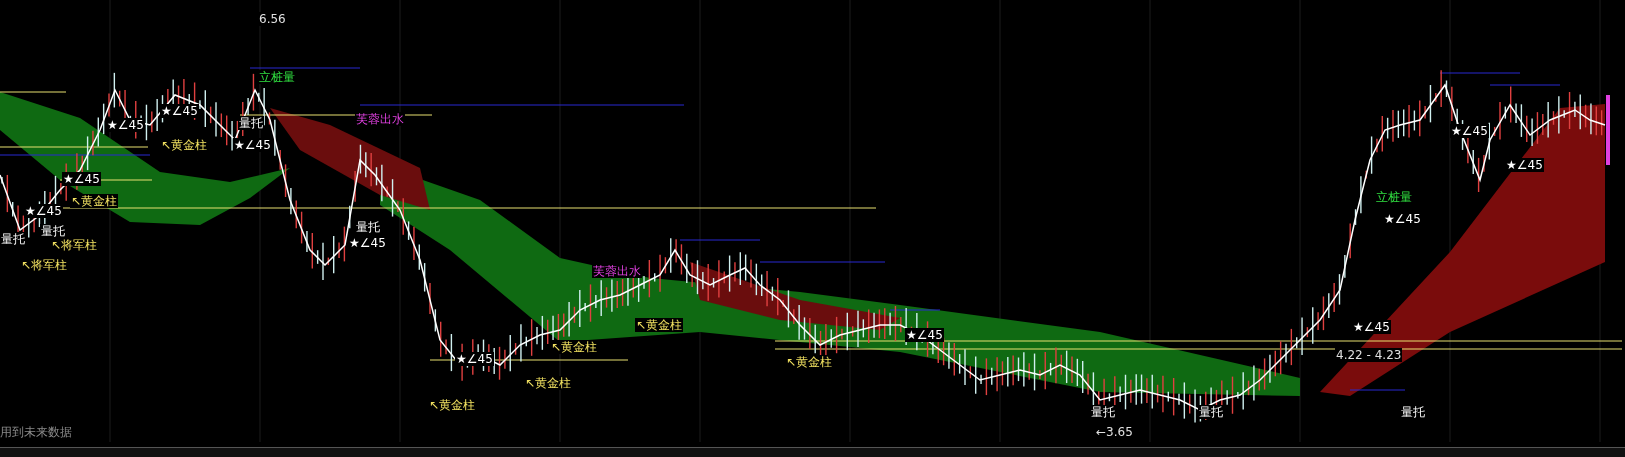  What do you see at coordinates (36, 432) in the screenshot?
I see `footer-note: 用到未来数据` at bounding box center [36, 432].